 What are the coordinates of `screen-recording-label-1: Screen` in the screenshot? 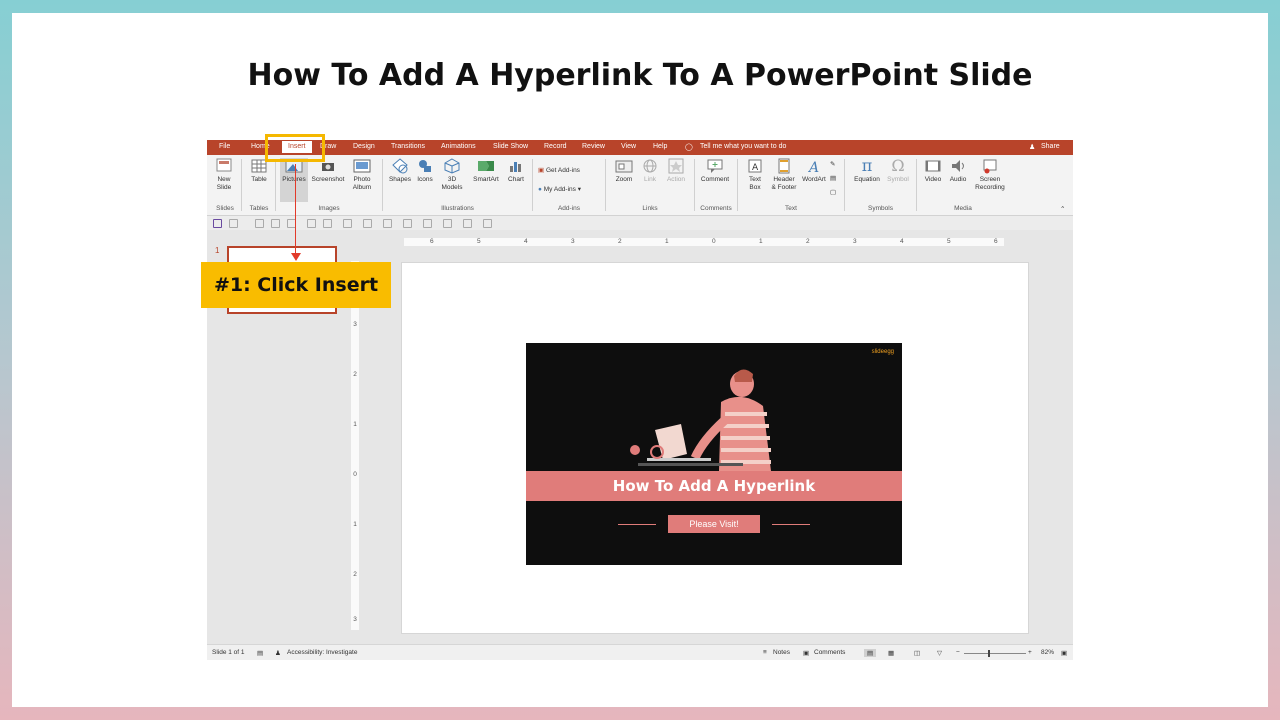 It's located at (990, 179).